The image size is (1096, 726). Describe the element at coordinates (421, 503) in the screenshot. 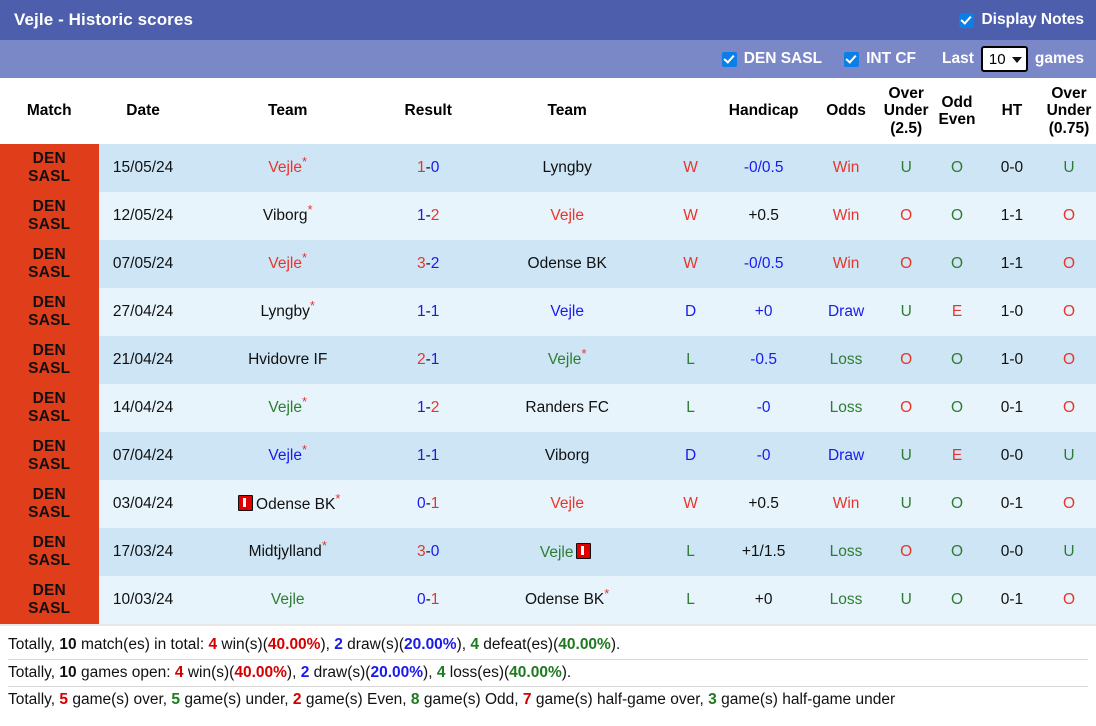

I see `home-score: 0` at that location.